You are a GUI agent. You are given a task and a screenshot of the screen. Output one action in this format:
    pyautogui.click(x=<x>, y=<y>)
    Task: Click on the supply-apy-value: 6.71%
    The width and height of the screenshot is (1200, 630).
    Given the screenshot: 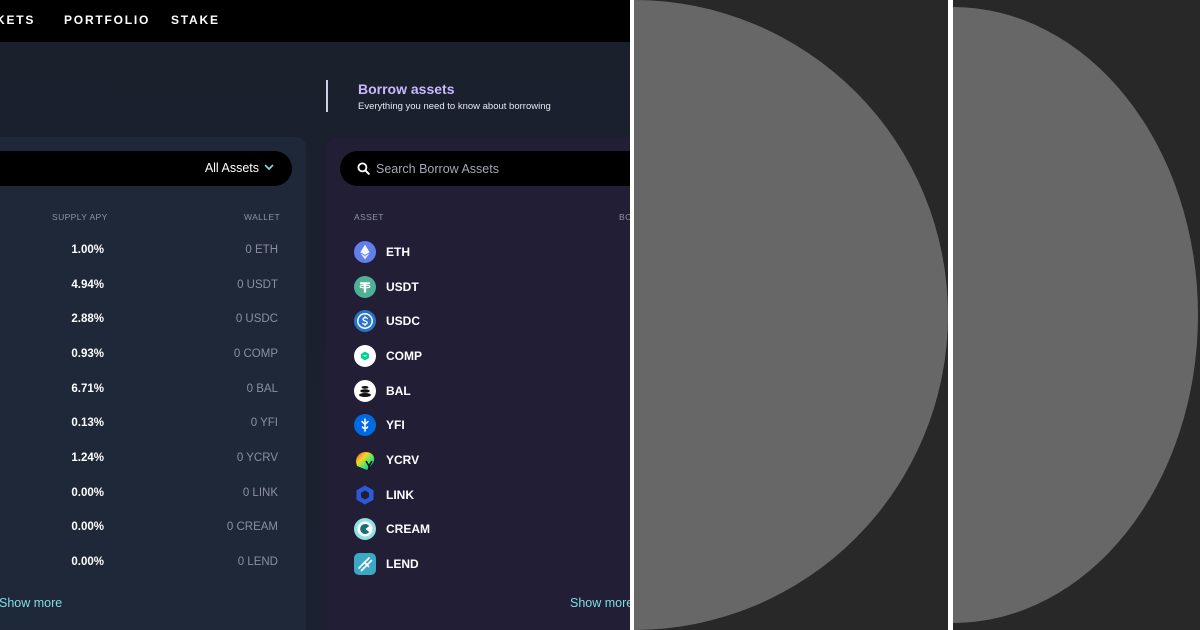 What is the action you would take?
    pyautogui.click(x=87, y=389)
    